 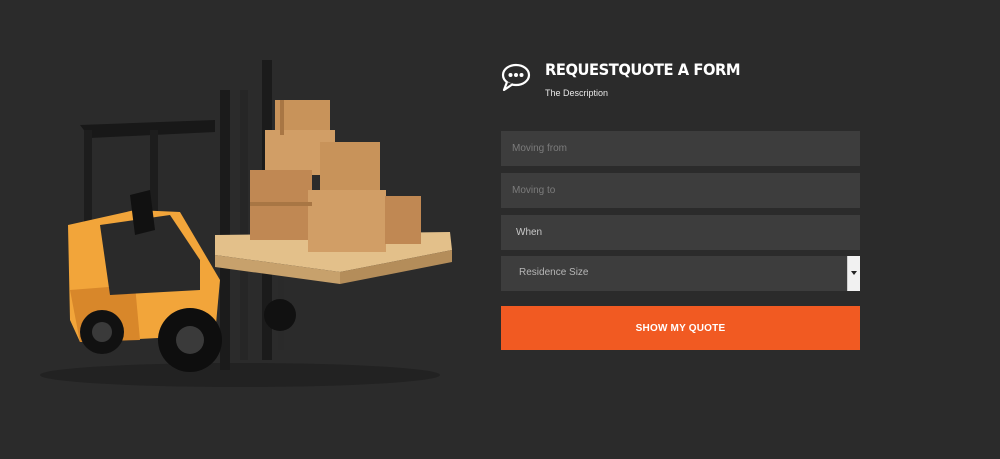 What do you see at coordinates (681, 82) in the screenshot?
I see `form-header: REQUESTQUOTE A FORM The Description` at bounding box center [681, 82].